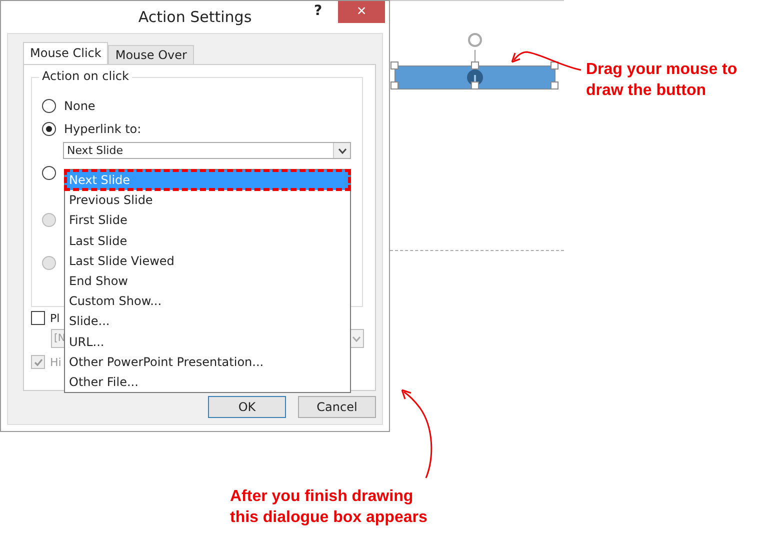 The image size is (775, 541). What do you see at coordinates (207, 260) in the screenshot?
I see `dropdown-item: Last Slide Viewed` at bounding box center [207, 260].